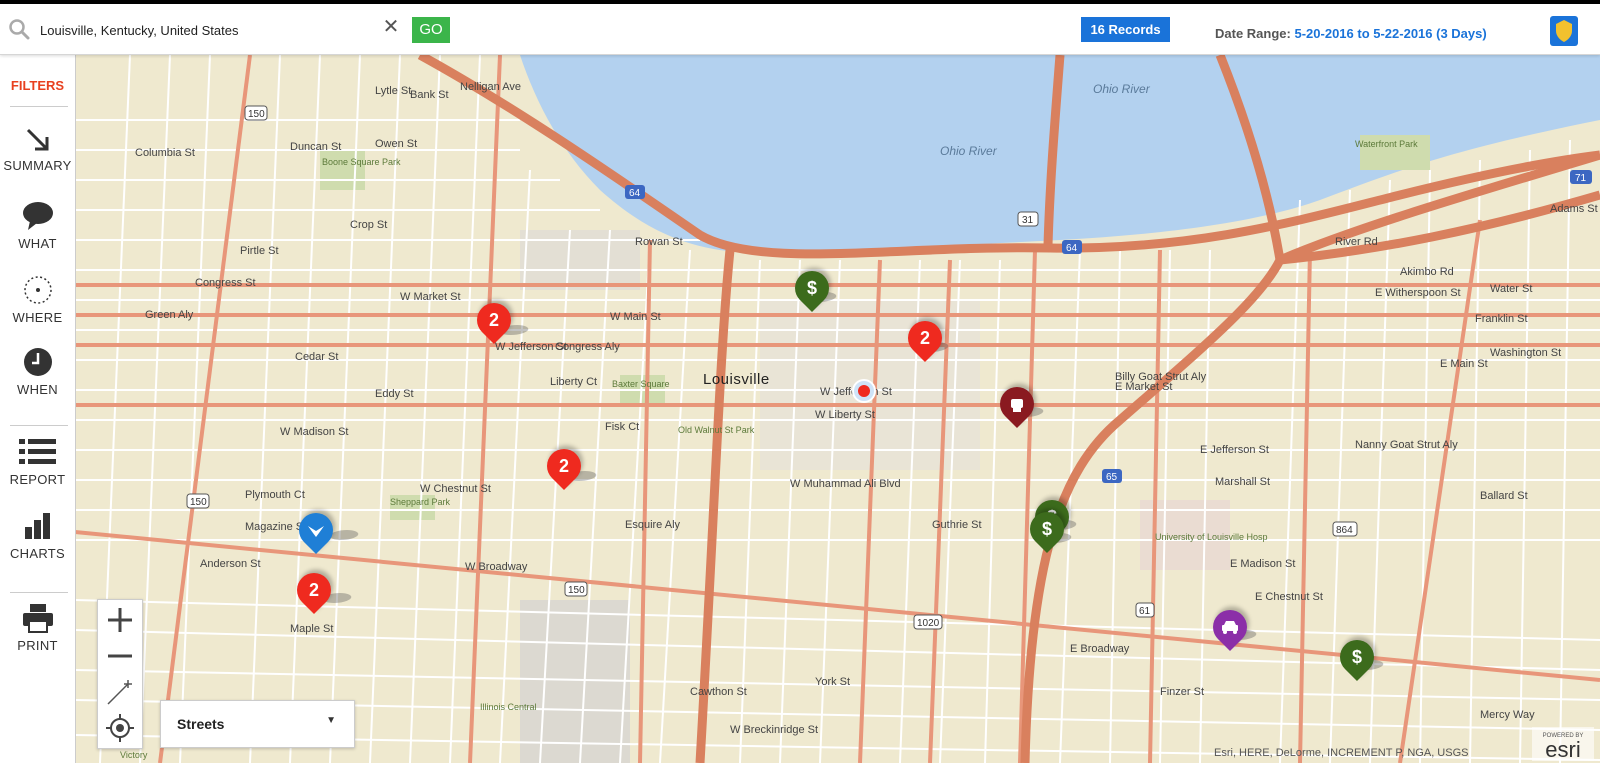  Describe the element at coordinates (1289, 597) in the screenshot. I see `street-label: E Chestnut St` at that location.